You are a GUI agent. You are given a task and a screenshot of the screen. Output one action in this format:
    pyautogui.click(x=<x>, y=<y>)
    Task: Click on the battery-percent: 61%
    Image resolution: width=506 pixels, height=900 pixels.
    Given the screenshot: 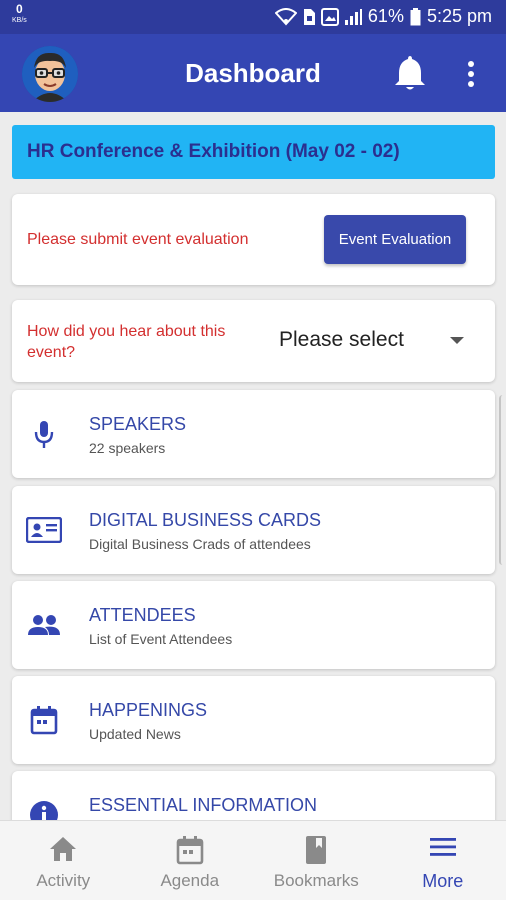 What is the action you would take?
    pyautogui.click(x=385, y=16)
    